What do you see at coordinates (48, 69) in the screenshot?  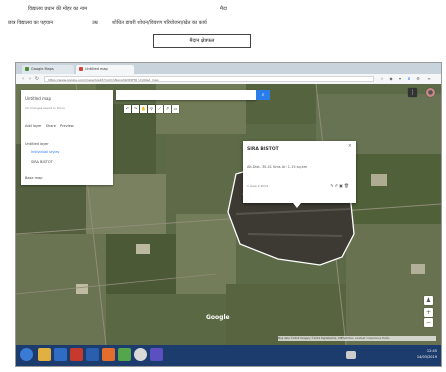 I see `tab-google-maps: Google Maps` at bounding box center [48, 69].